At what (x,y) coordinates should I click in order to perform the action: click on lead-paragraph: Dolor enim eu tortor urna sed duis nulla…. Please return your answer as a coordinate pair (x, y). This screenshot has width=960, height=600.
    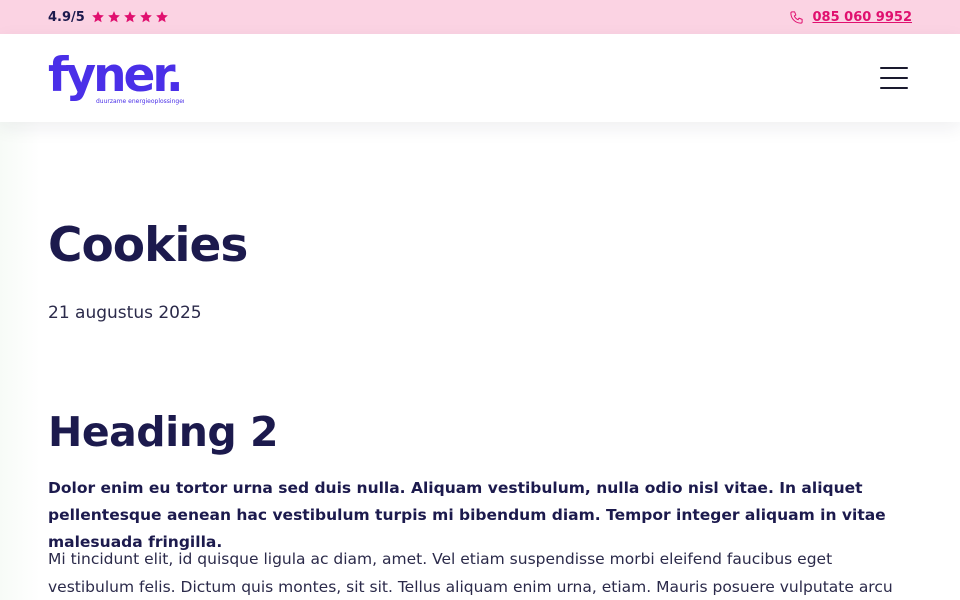
    Looking at the image, I should click on (467, 515).